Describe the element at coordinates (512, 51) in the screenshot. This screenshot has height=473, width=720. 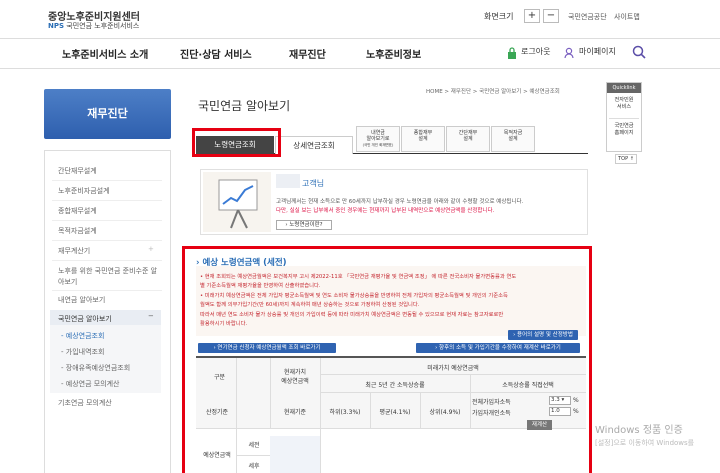
I see `lock-icon` at that location.